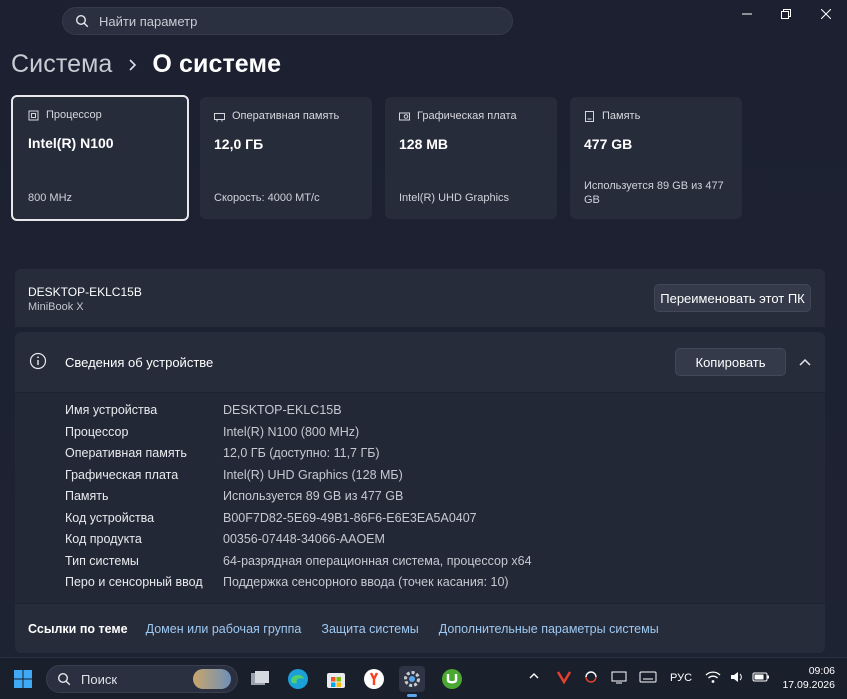  I want to click on active-indicator, so click(412, 695).